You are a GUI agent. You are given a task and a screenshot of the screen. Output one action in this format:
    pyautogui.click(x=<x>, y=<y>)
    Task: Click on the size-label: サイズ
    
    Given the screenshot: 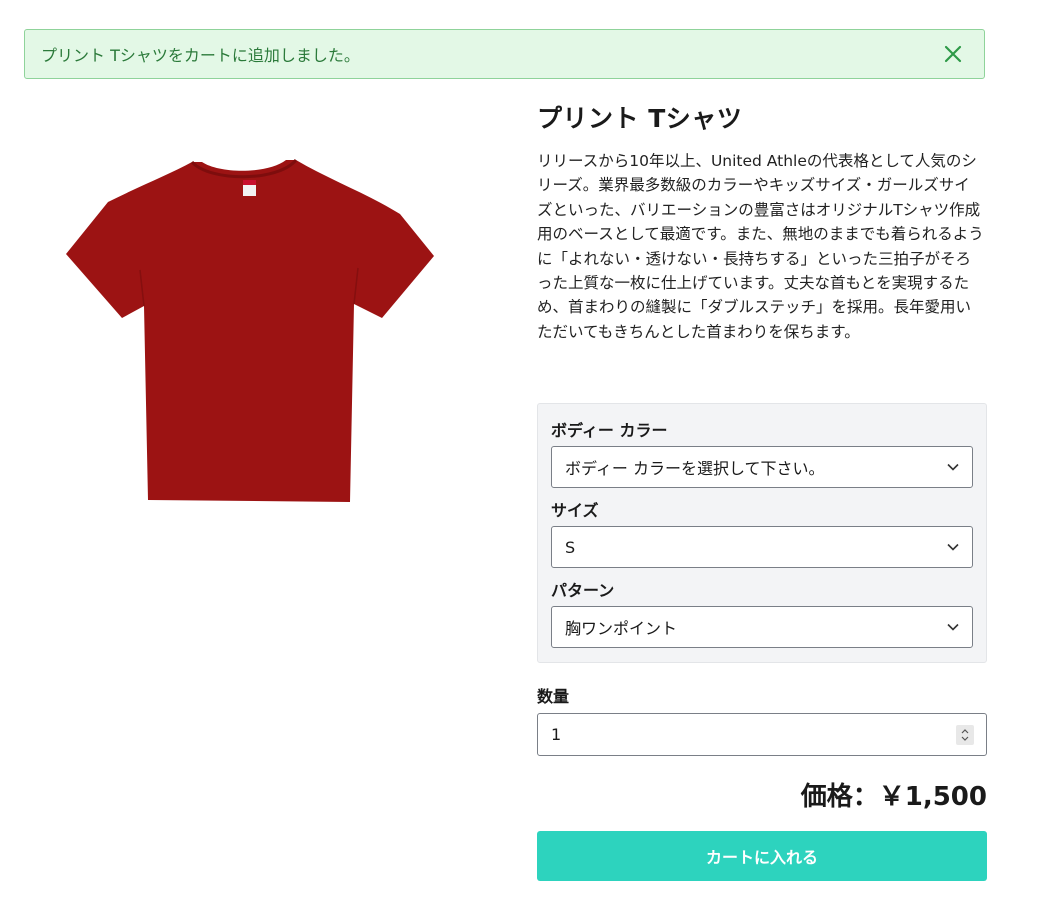 What is the action you would take?
    pyautogui.click(x=575, y=510)
    